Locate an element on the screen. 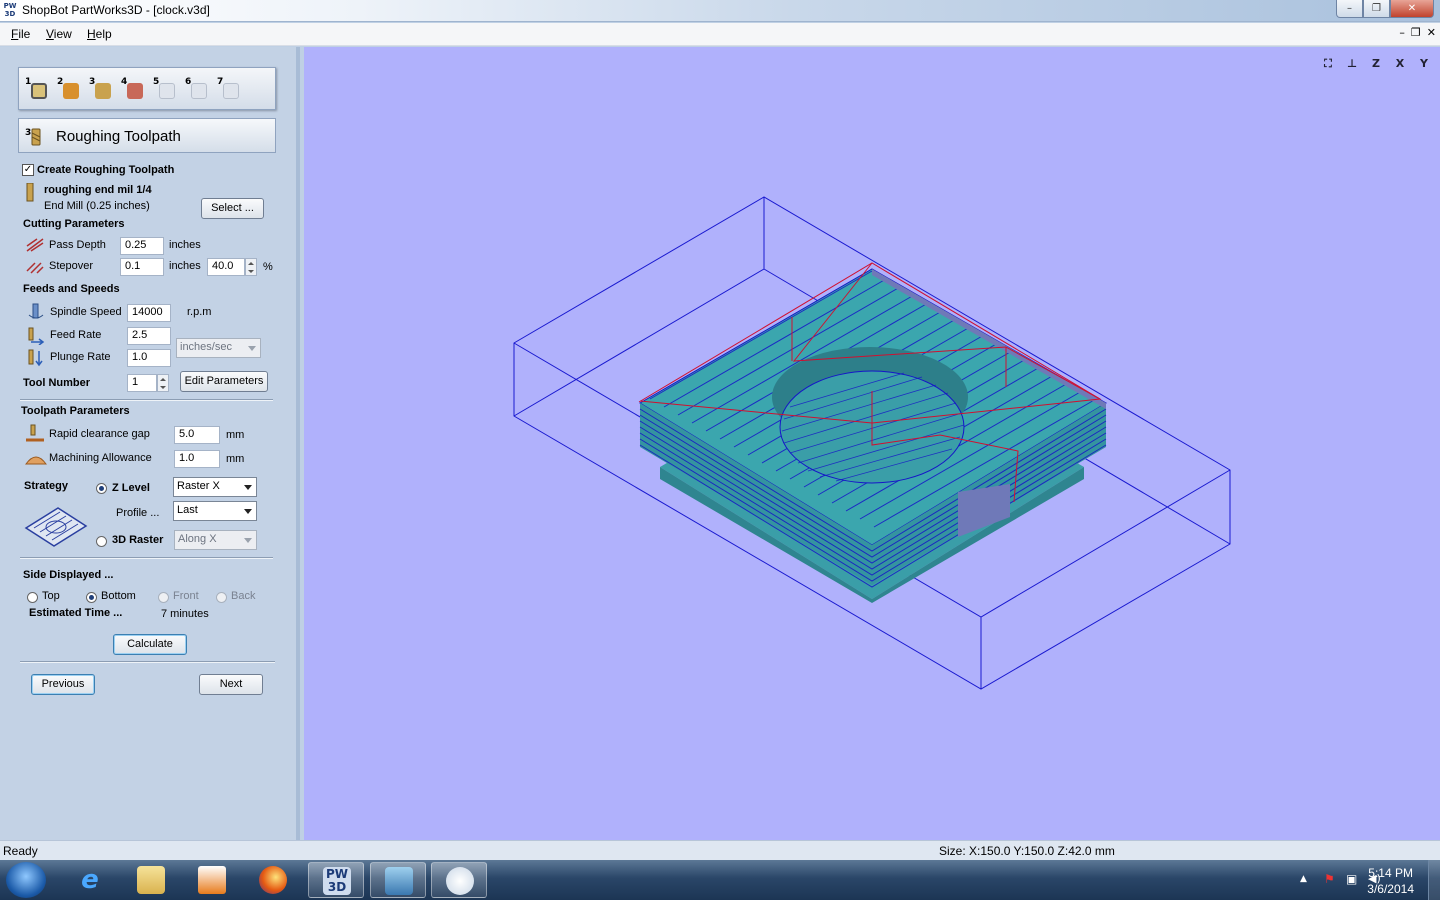 The image size is (1440, 900). show-hidden-icons: ▲ is located at coordinates (1303, 879).